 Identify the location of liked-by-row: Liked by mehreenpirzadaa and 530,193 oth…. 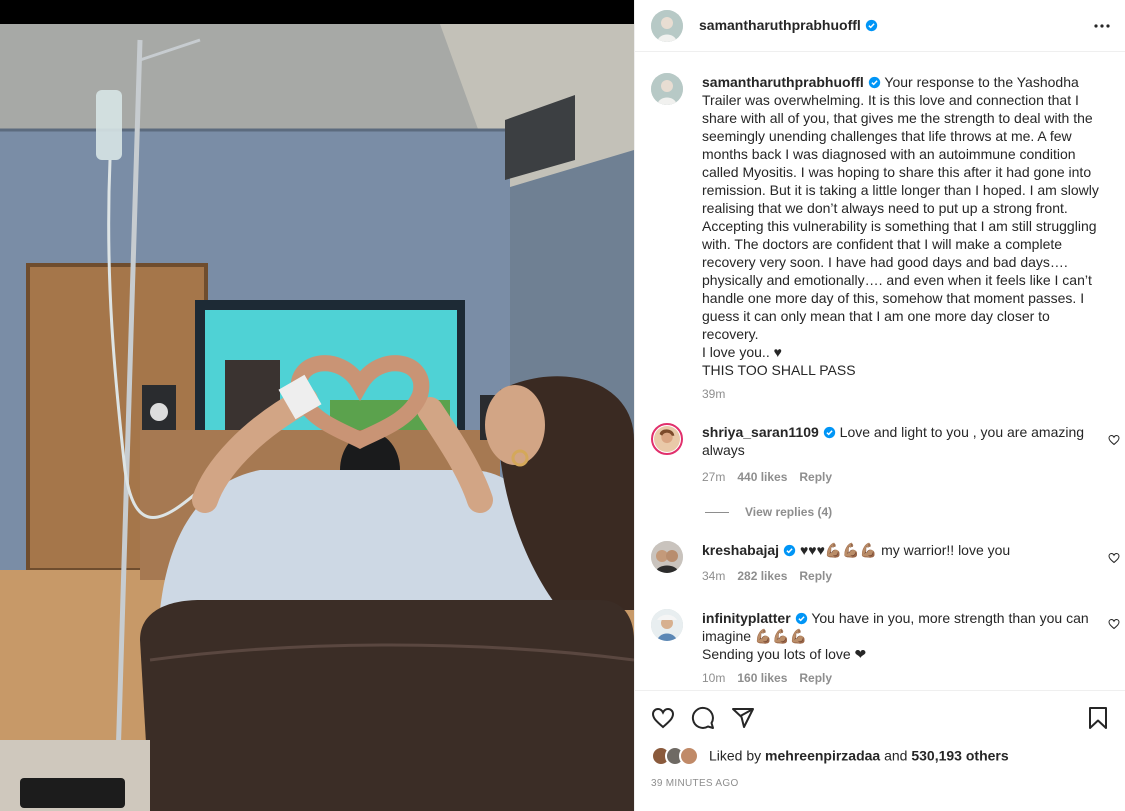
(830, 757).